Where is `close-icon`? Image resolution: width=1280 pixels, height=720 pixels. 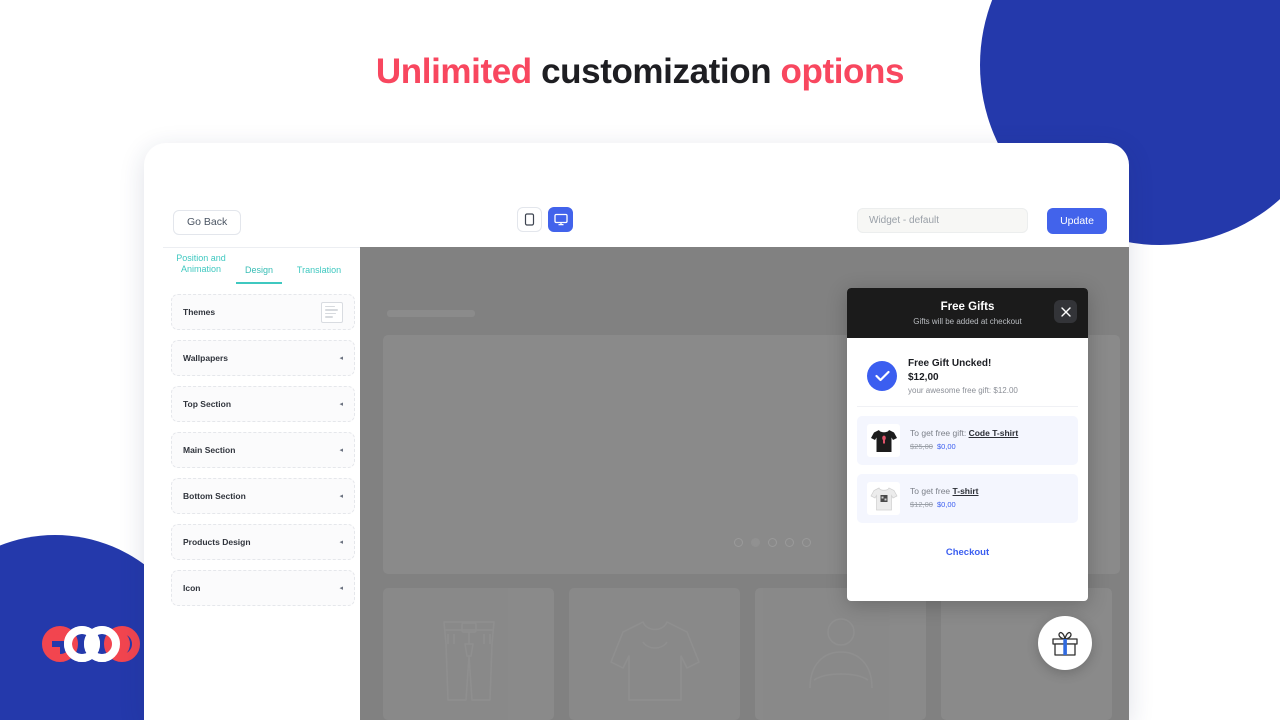
close-icon is located at coordinates (1065, 311).